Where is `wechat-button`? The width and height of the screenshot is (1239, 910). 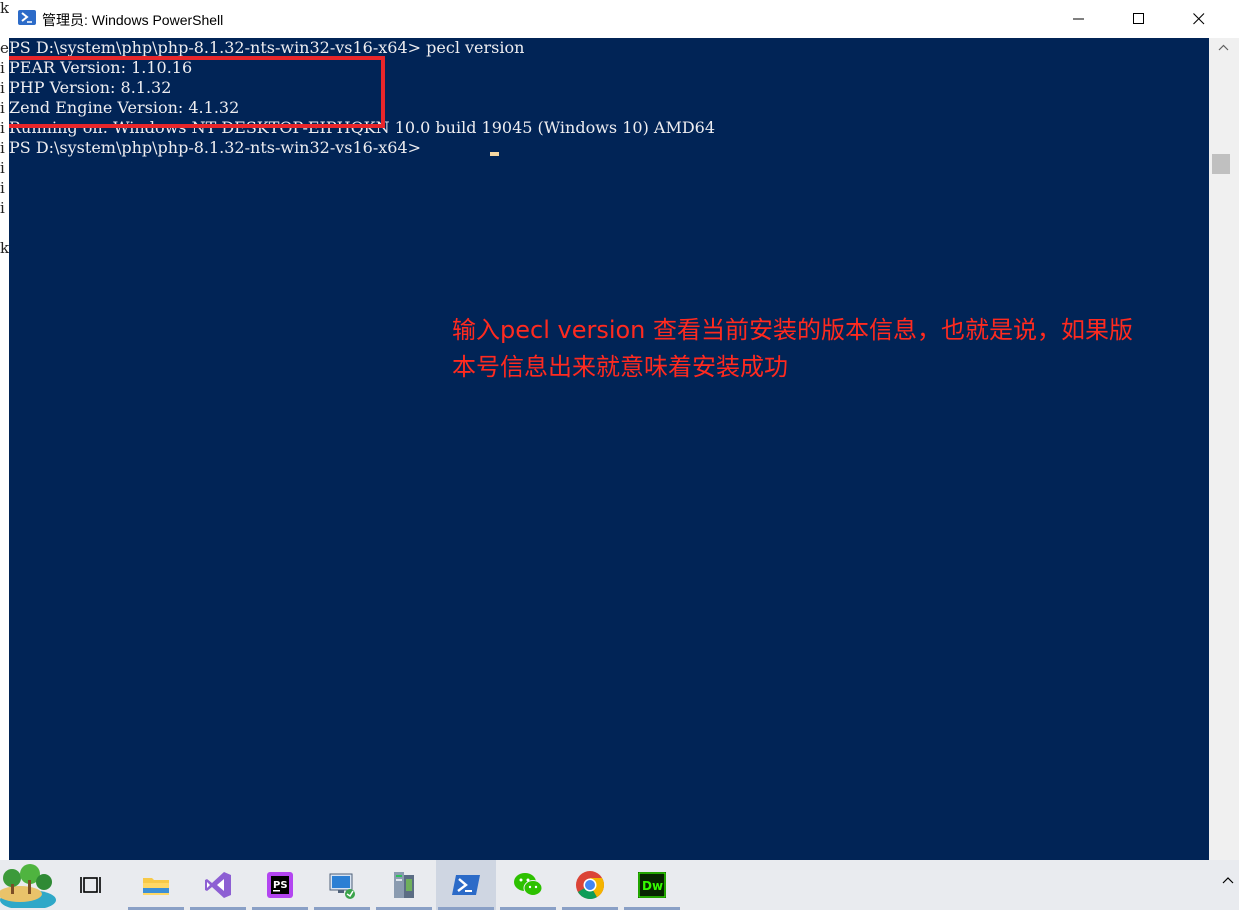
wechat-button is located at coordinates (528, 885).